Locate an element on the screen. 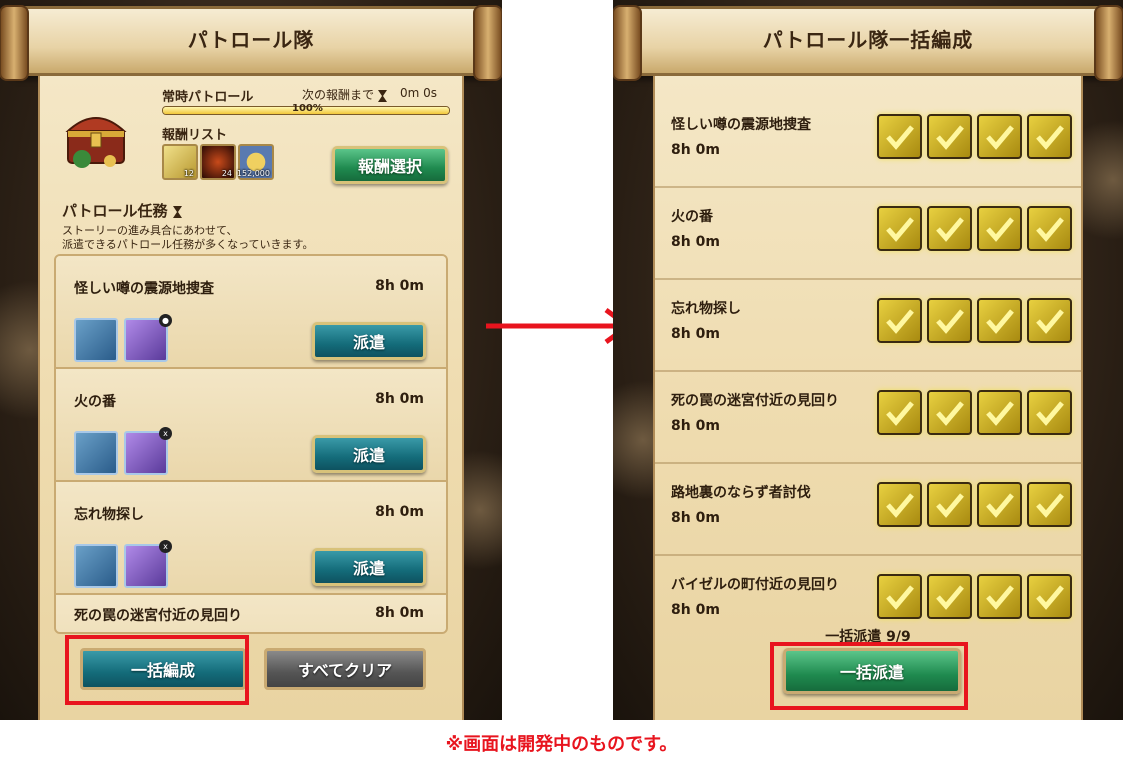  bulk-mission-row: 路地裏のならず者討伐 8h 0m is located at coordinates (868, 510).